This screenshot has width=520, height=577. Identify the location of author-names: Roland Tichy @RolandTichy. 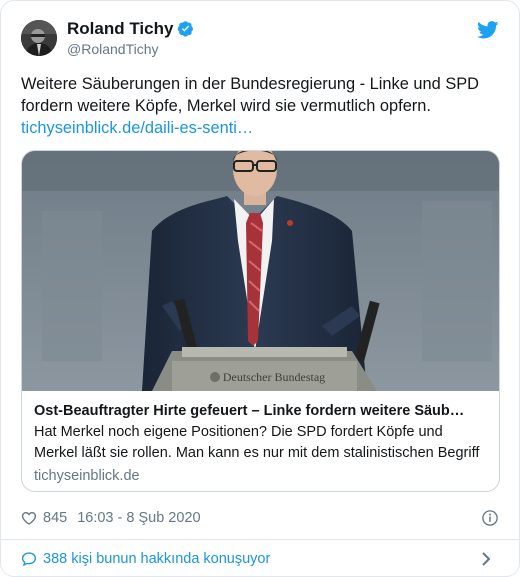
(130, 38).